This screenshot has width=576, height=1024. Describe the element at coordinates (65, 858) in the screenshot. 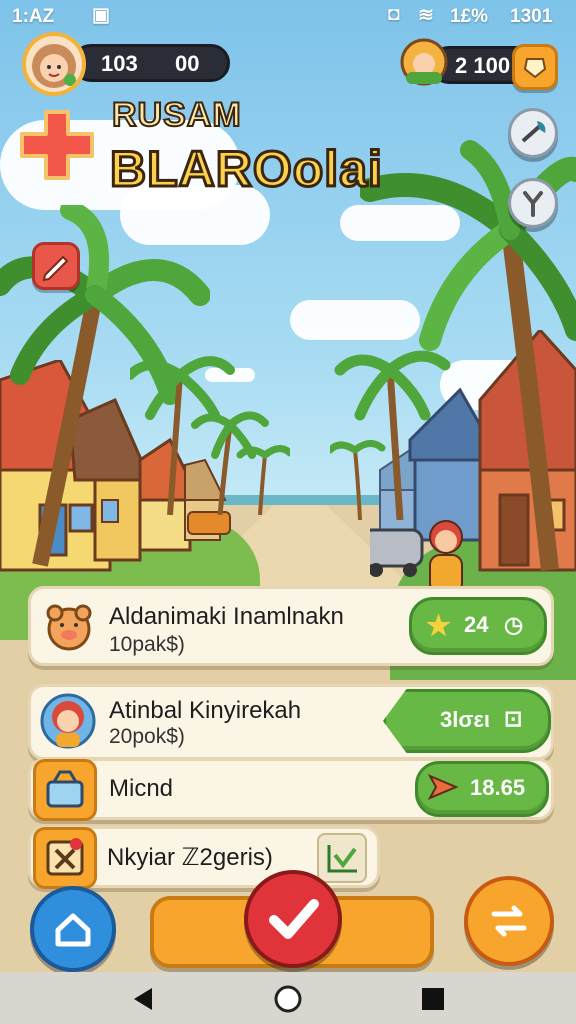

I see `map-pin-icon` at that location.